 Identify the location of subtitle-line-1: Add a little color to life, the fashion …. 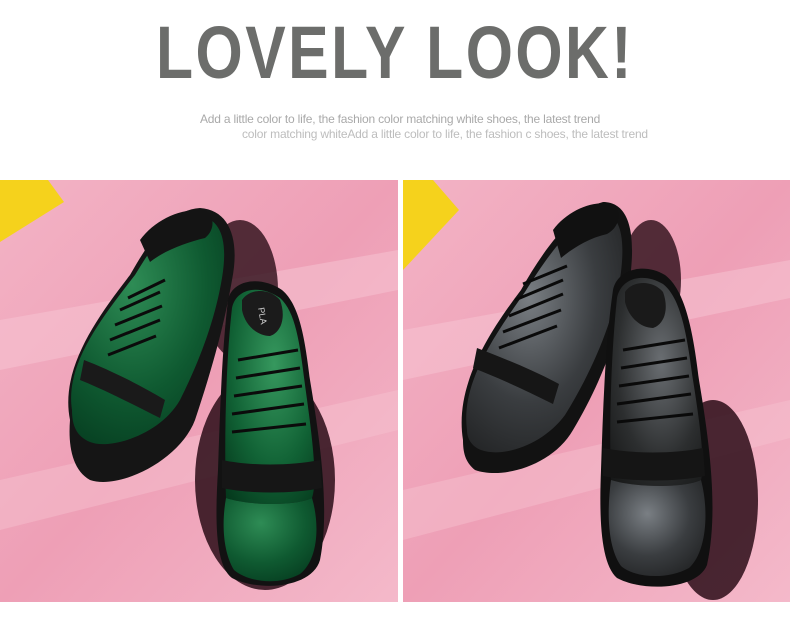
(400, 119).